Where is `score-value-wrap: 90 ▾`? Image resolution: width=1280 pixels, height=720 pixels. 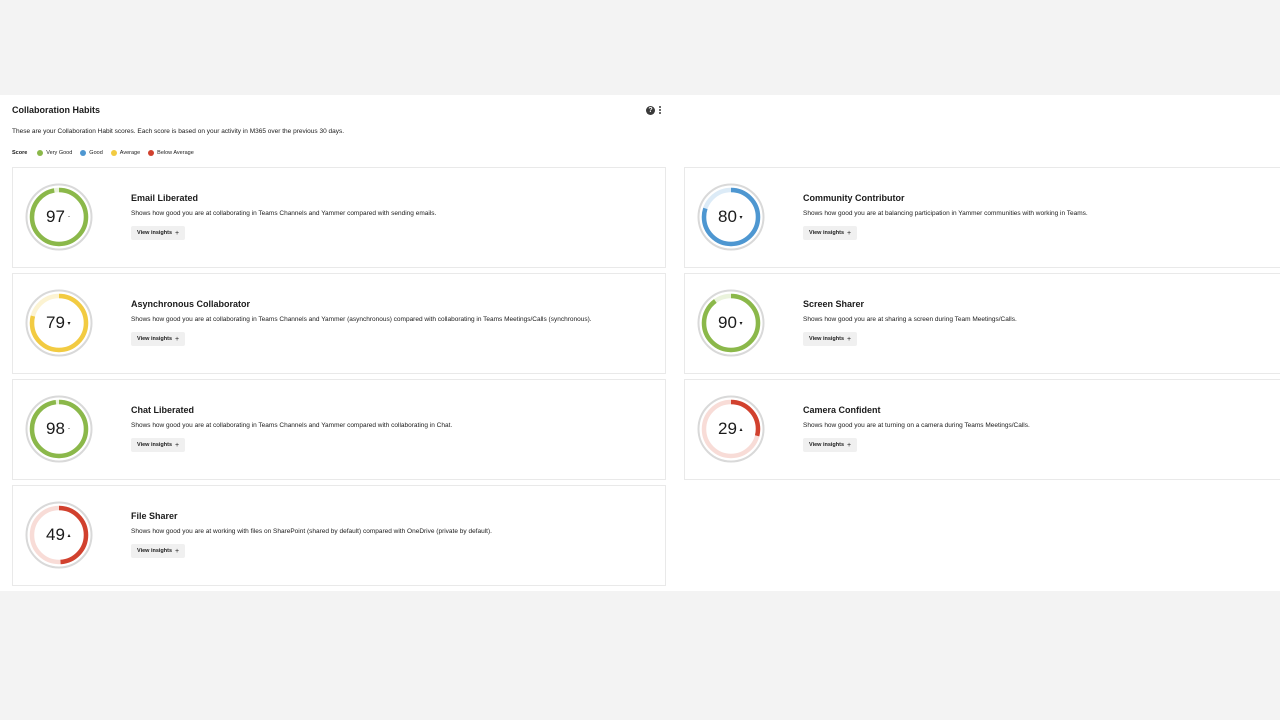 score-value-wrap: 90 ▾ is located at coordinates (731, 323).